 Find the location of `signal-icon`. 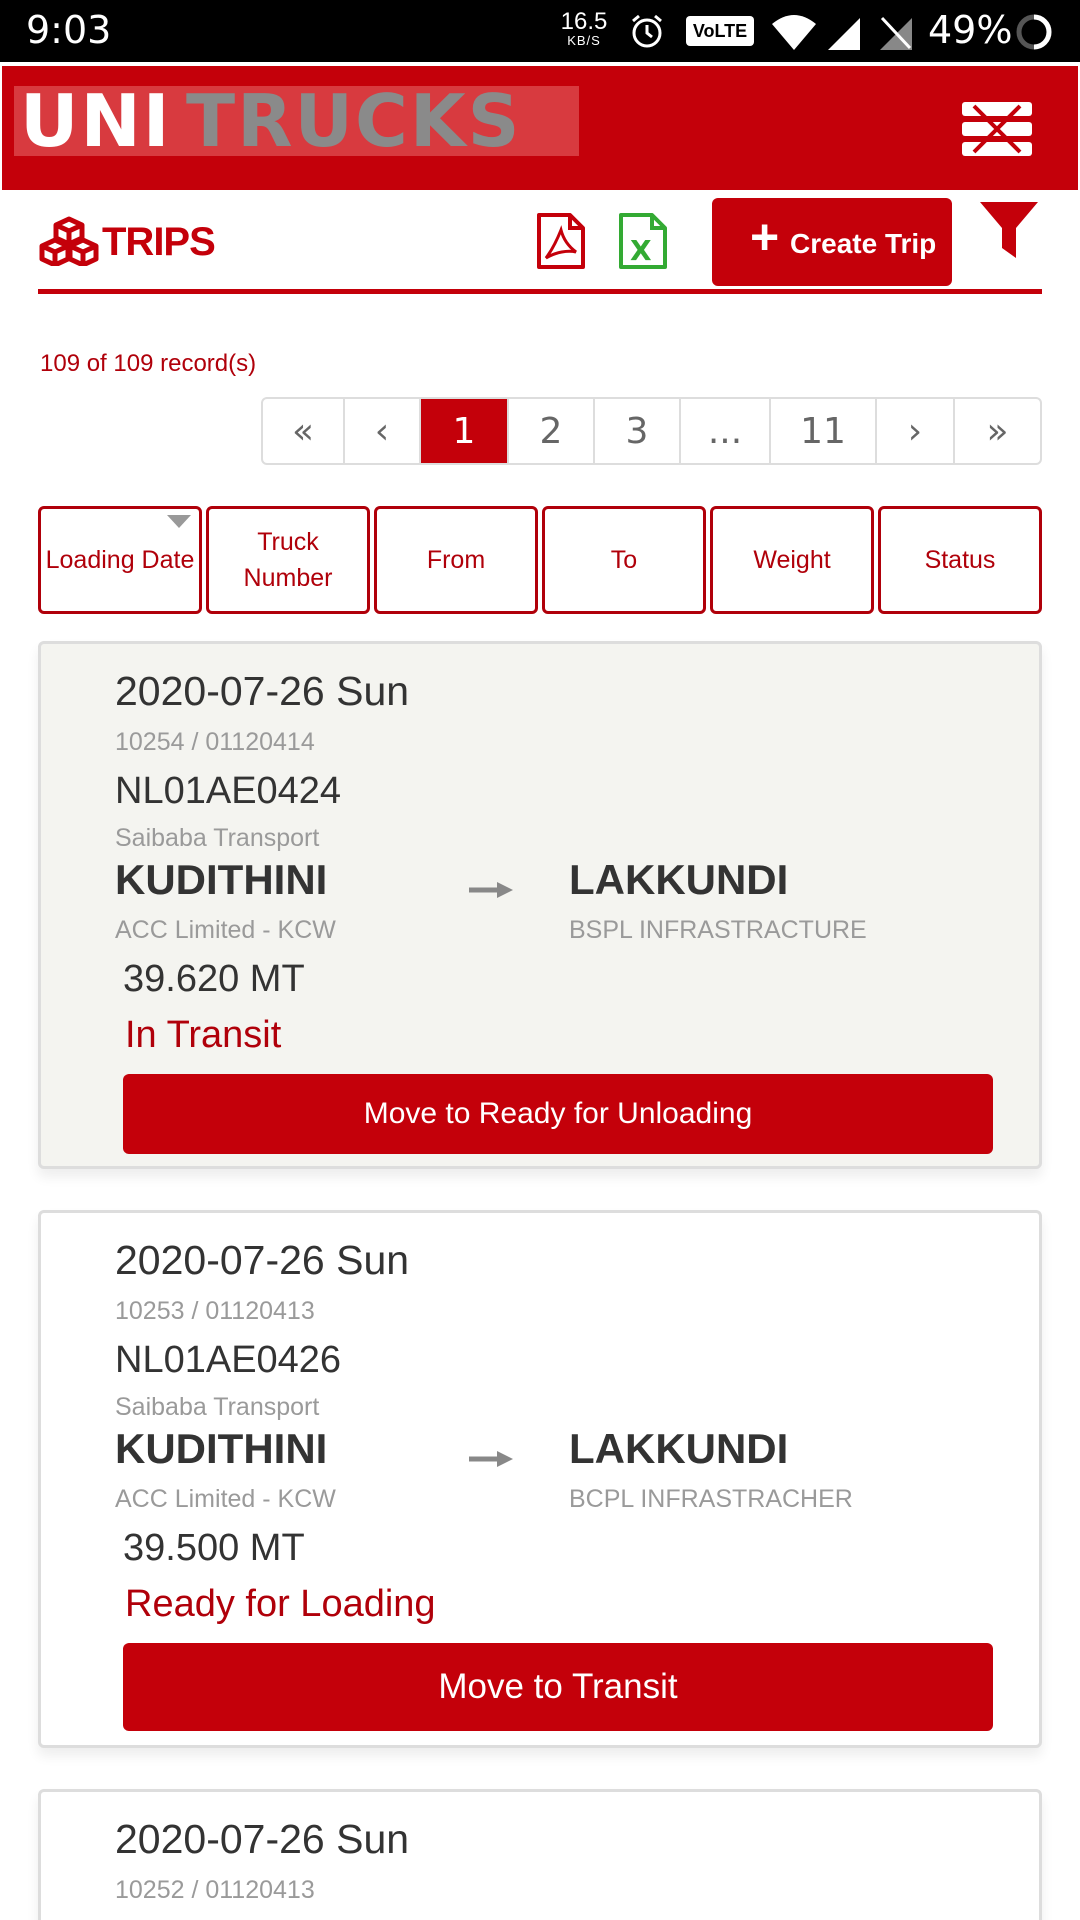

signal-icon is located at coordinates (844, 34).